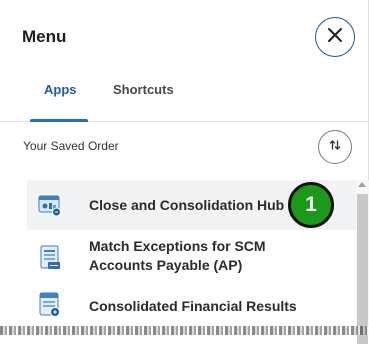 This screenshot has width=369, height=344. What do you see at coordinates (60, 89) in the screenshot?
I see `tab-apps-label: Apps` at bounding box center [60, 89].